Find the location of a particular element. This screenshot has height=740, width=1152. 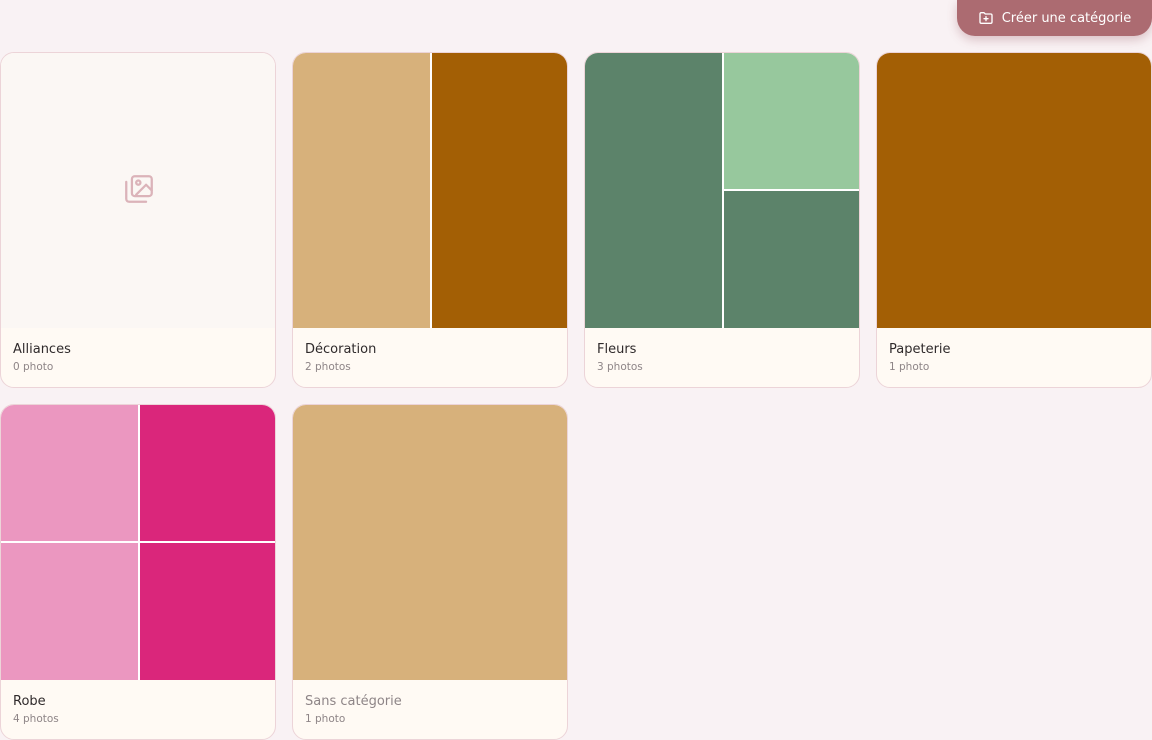

category-title: Décoration is located at coordinates (341, 349).